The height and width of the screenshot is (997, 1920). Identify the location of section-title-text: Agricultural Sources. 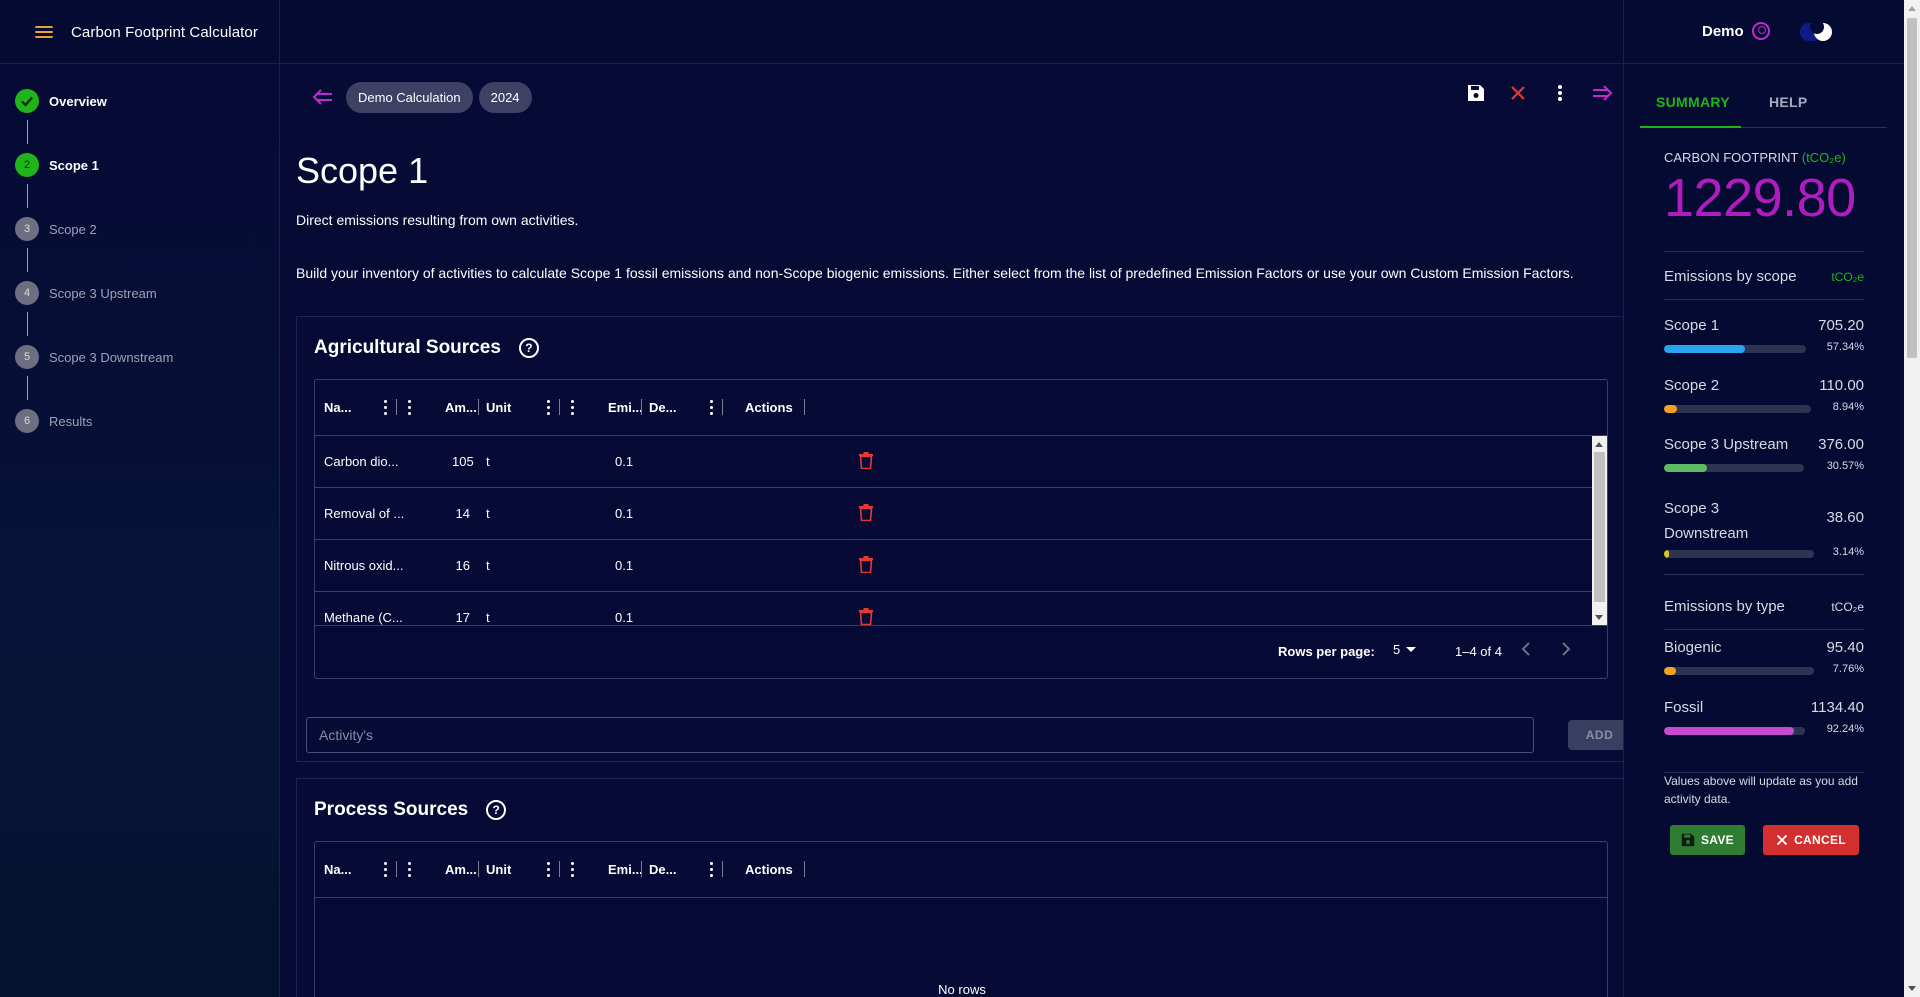
(407, 347).